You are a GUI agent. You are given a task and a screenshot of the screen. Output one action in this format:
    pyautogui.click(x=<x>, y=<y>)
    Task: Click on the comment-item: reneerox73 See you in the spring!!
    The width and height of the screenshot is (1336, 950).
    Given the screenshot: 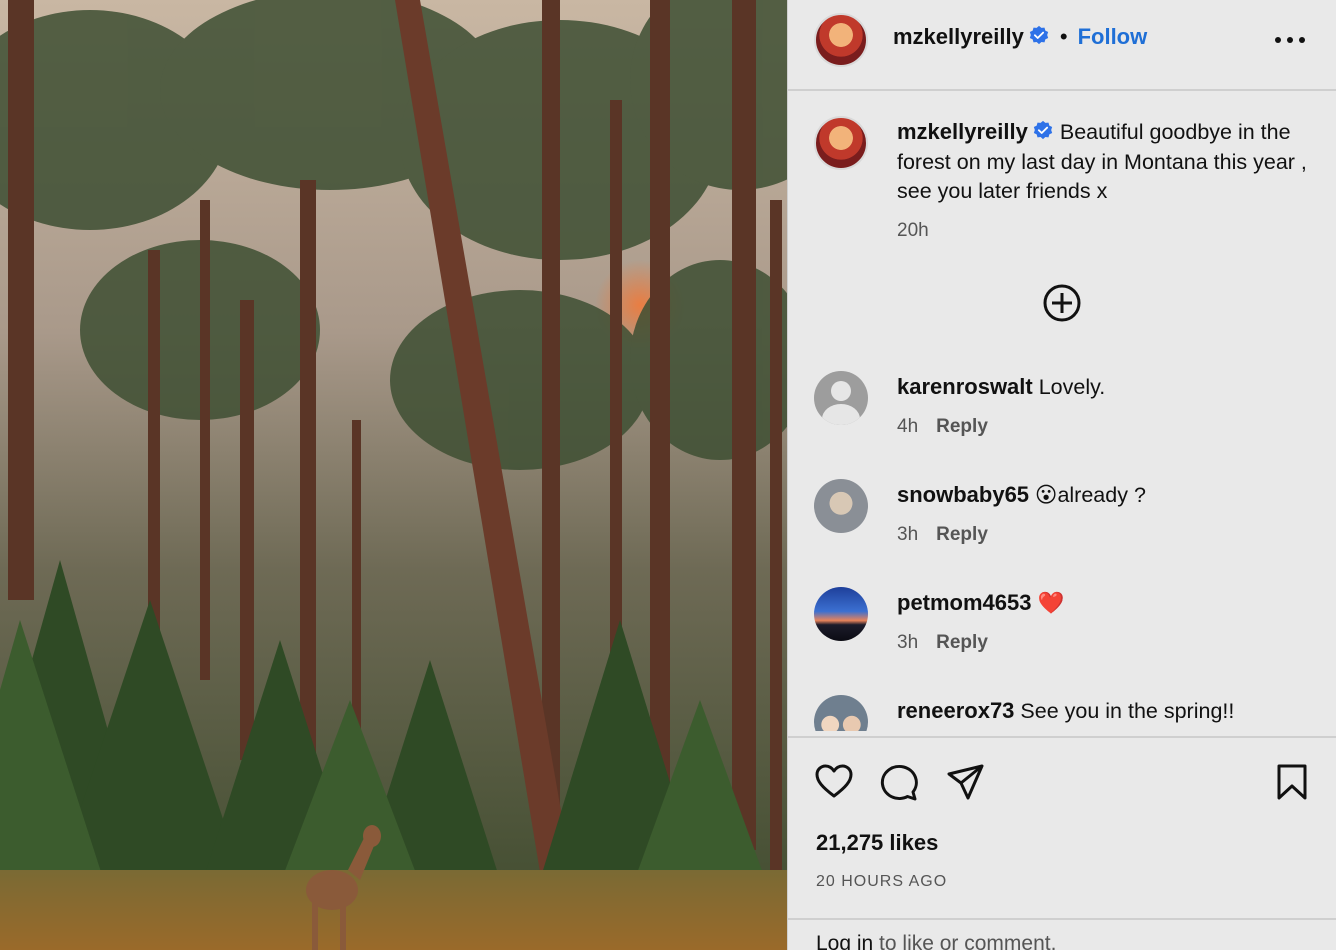 What is the action you would take?
    pyautogui.click(x=1062, y=713)
    